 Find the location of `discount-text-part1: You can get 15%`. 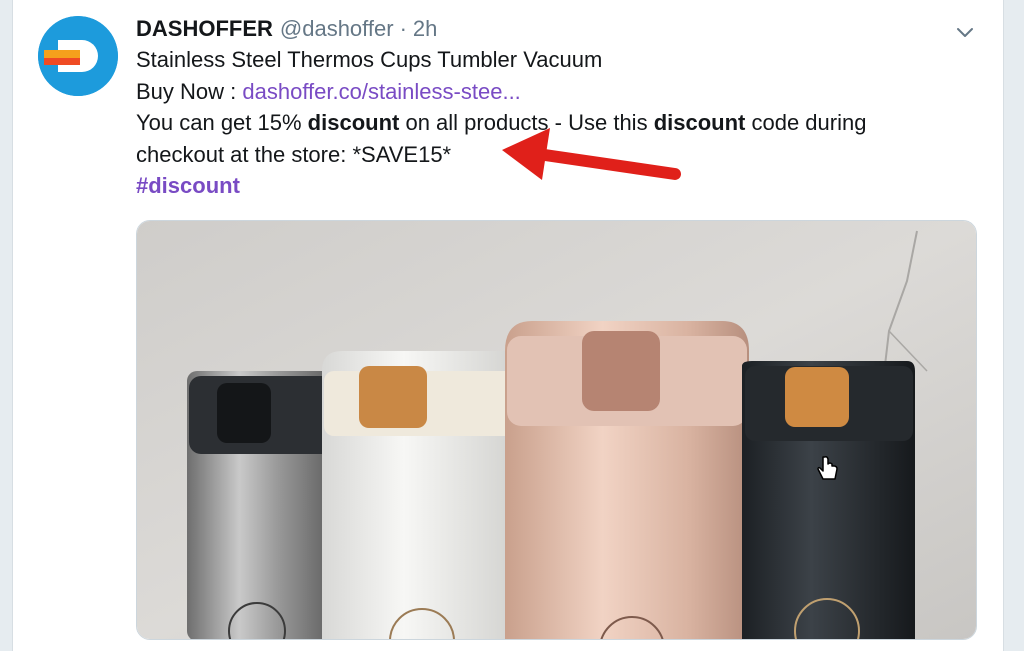

discount-text-part1: You can get 15% is located at coordinates (222, 122).